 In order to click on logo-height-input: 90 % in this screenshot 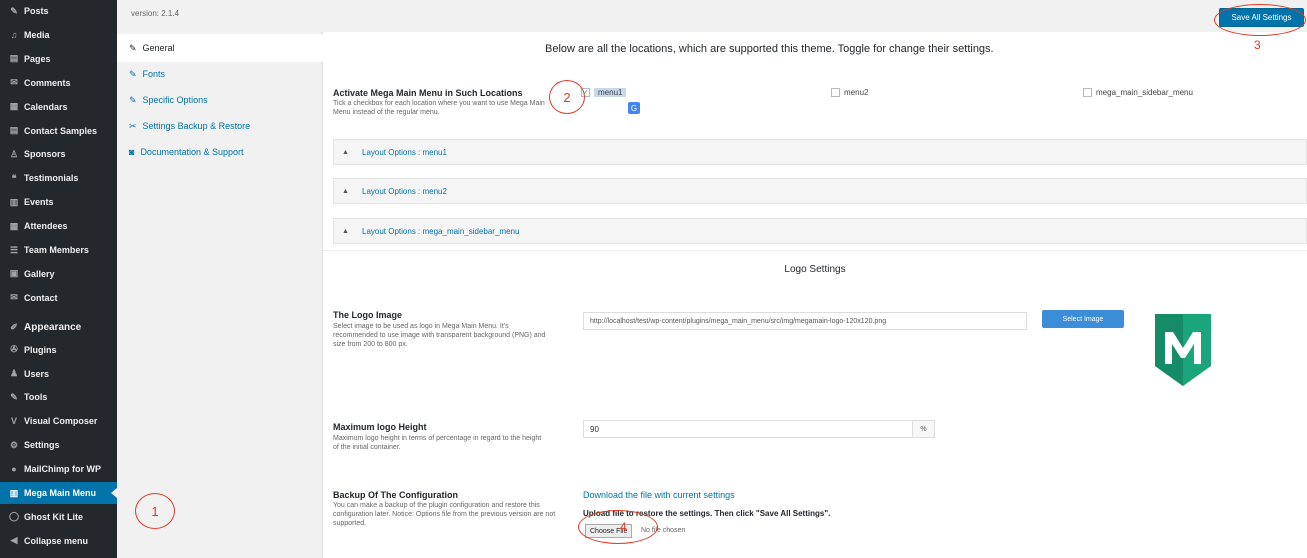, I will do `click(759, 429)`.